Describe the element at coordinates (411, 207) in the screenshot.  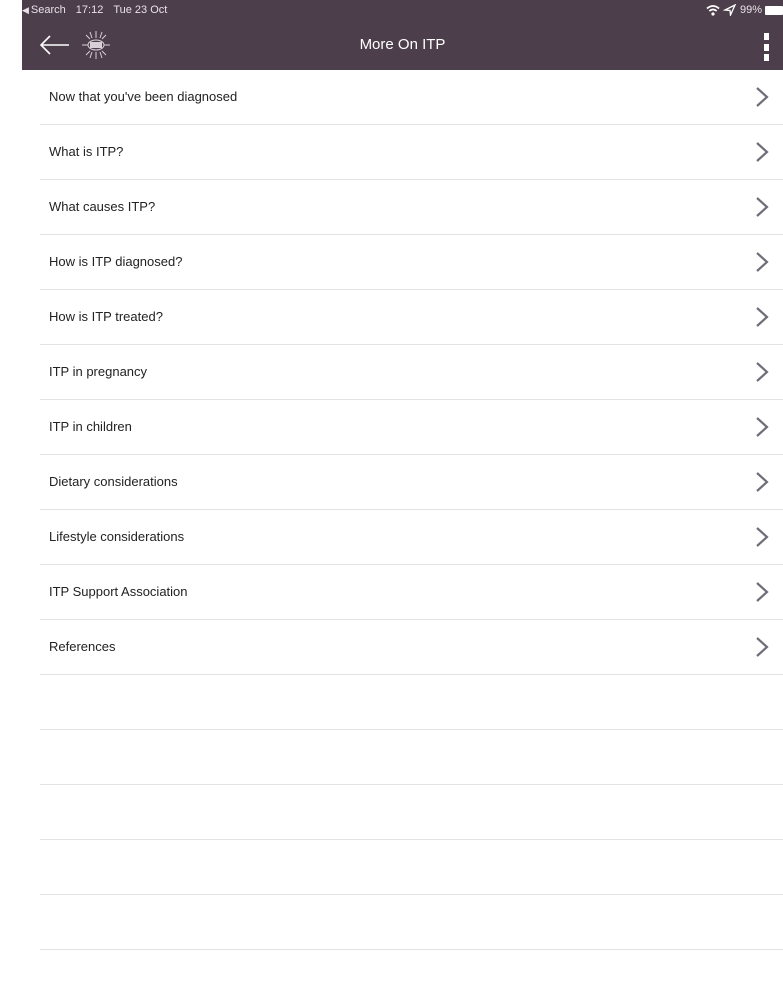
I see `list-item: What causes ITP?` at that location.